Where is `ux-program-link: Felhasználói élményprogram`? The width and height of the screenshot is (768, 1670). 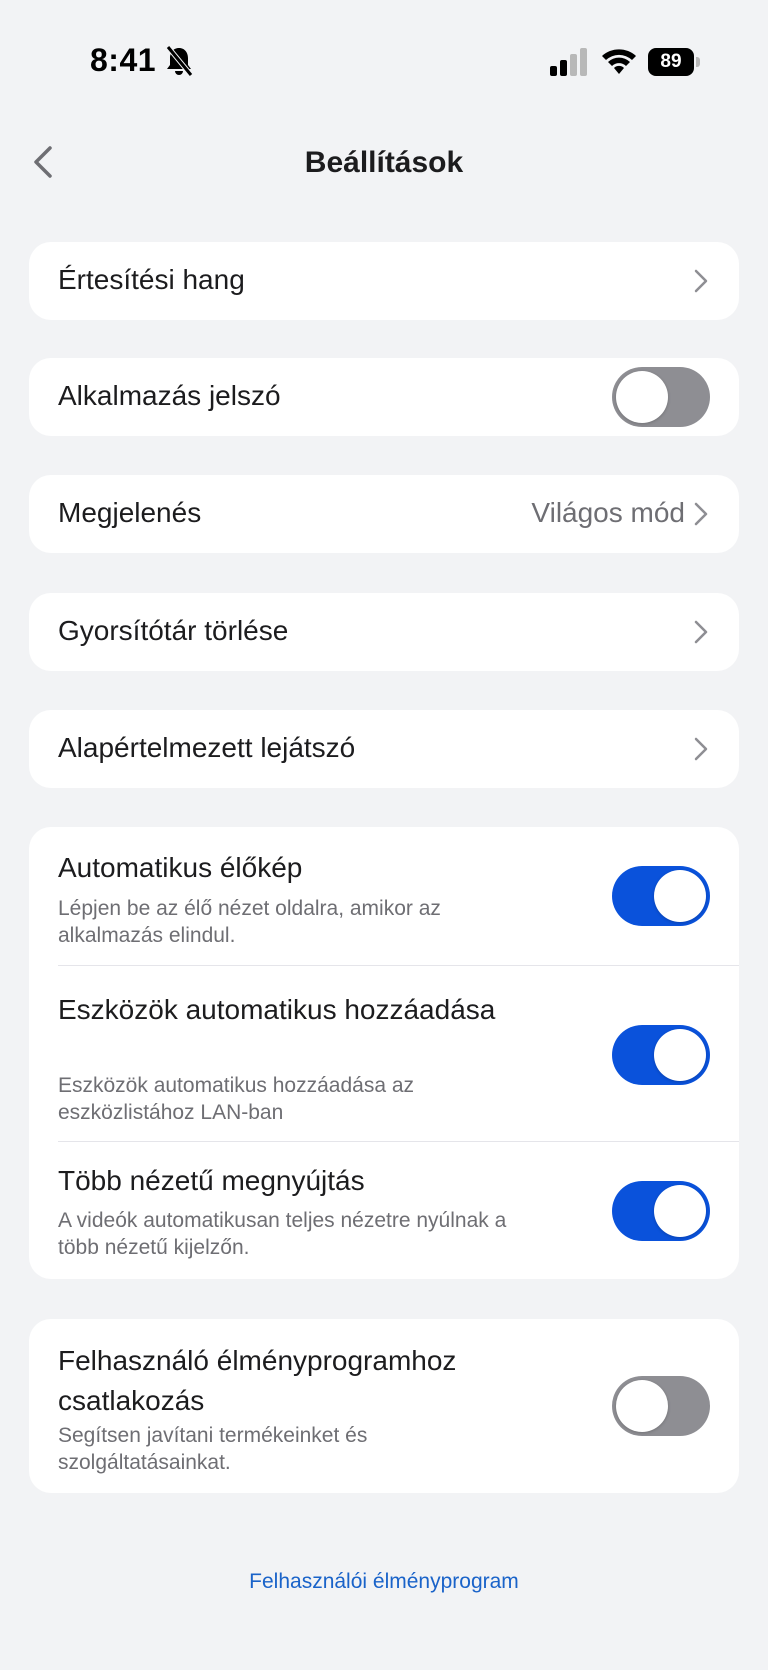
ux-program-link: Felhasználói élményprogram is located at coordinates (384, 1582).